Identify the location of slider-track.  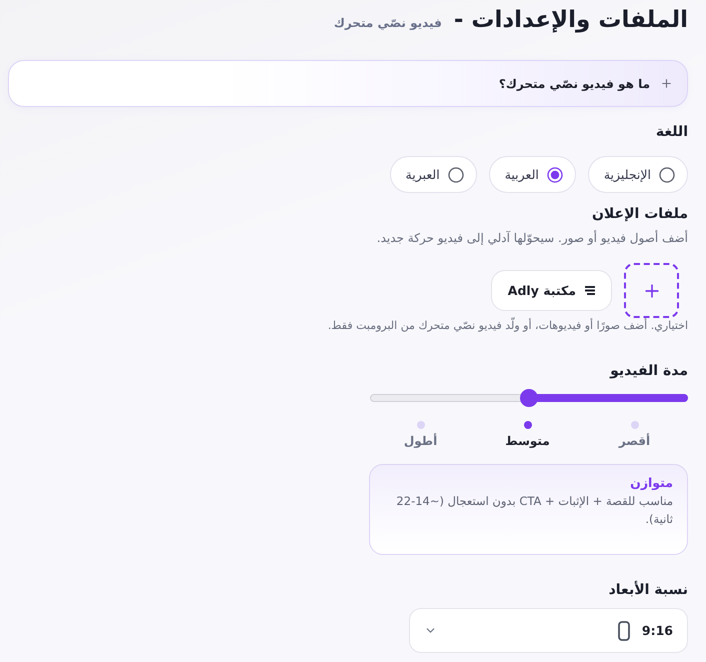
(529, 398).